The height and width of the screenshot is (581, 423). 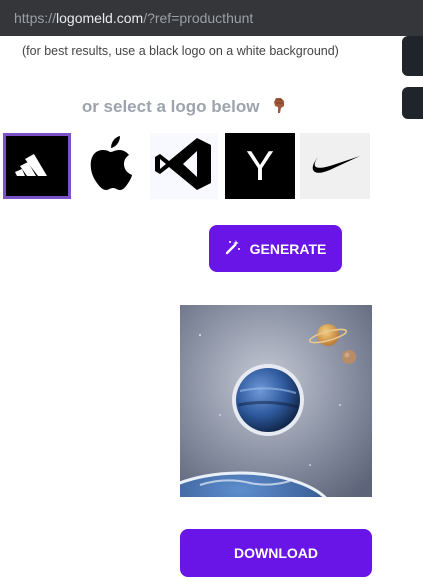 I want to click on vscode-icon, so click(x=184, y=166).